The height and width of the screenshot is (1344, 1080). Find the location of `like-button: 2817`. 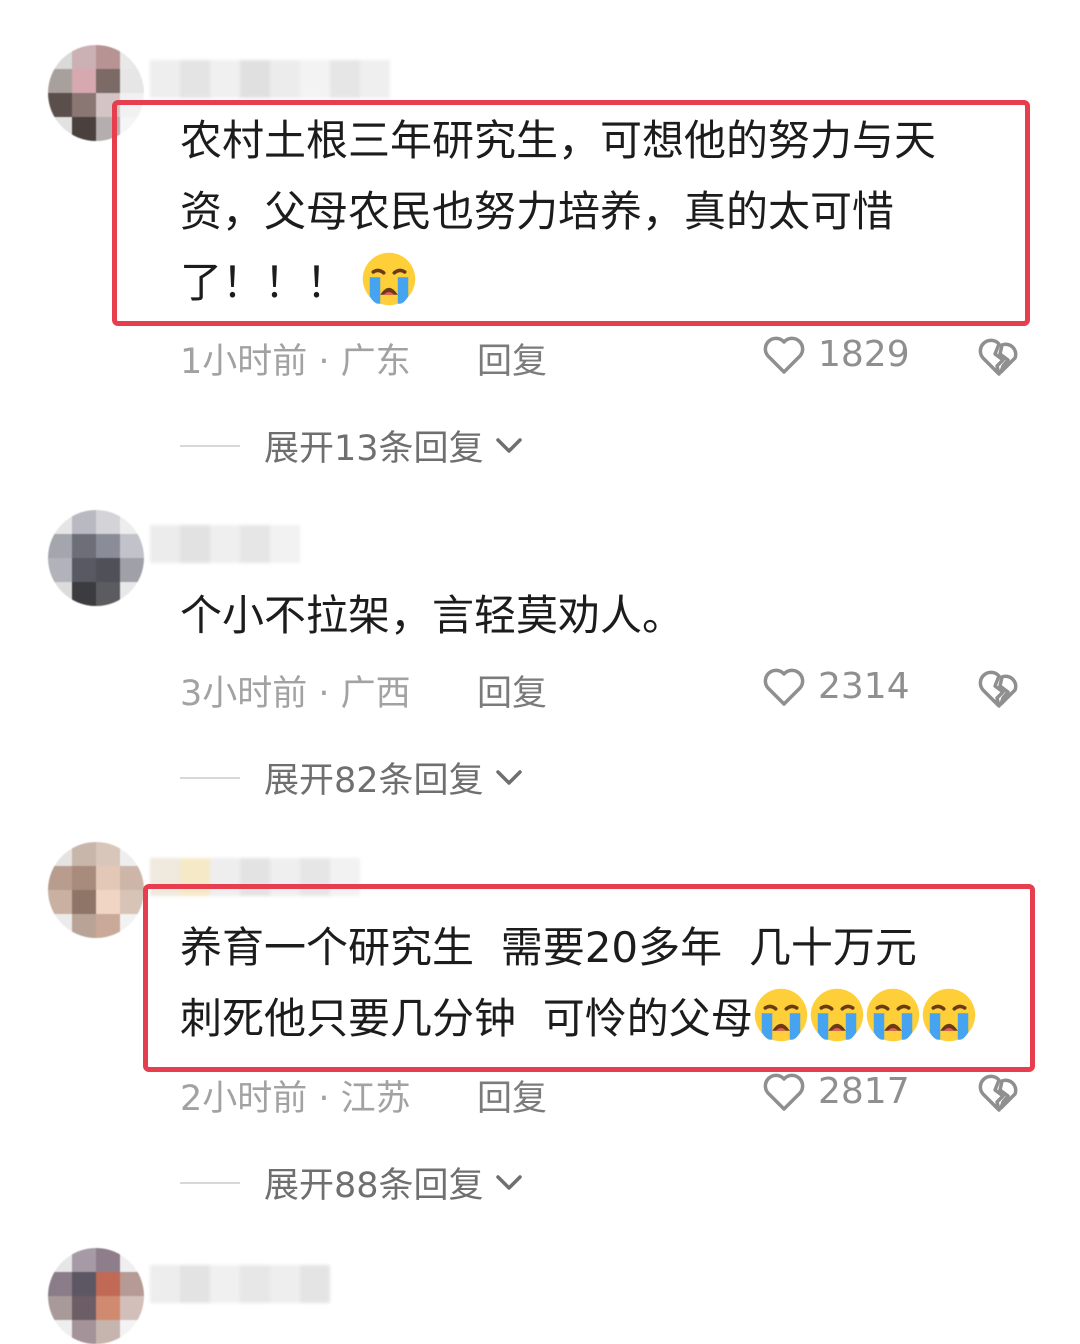

like-button: 2817 is located at coordinates (835, 1091).